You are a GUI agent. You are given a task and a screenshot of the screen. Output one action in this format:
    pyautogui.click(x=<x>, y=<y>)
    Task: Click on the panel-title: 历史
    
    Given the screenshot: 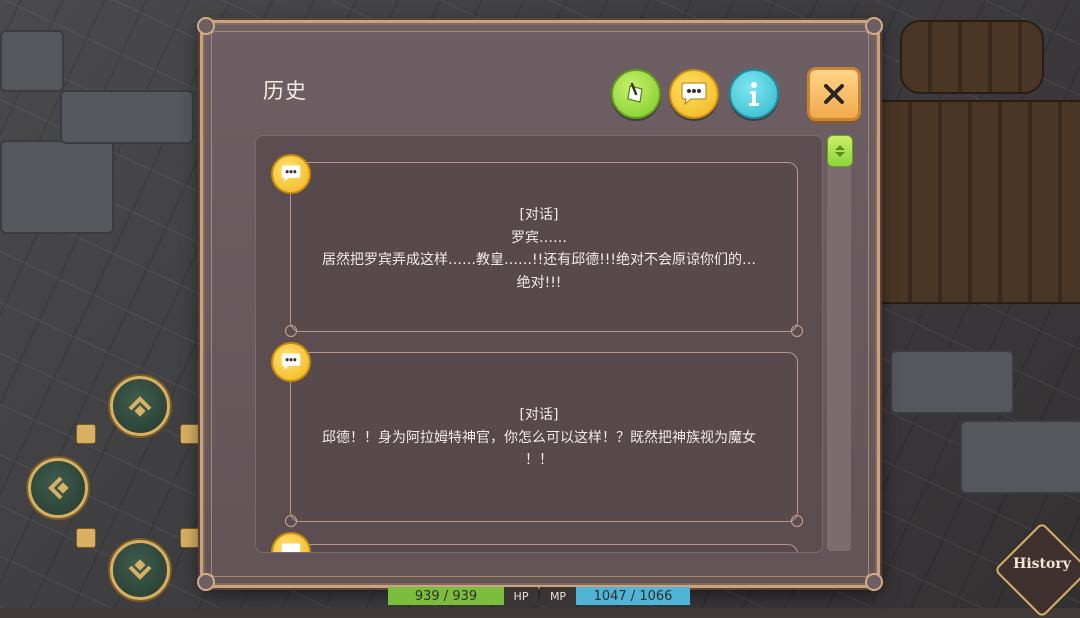 What is the action you would take?
    pyautogui.click(x=285, y=91)
    